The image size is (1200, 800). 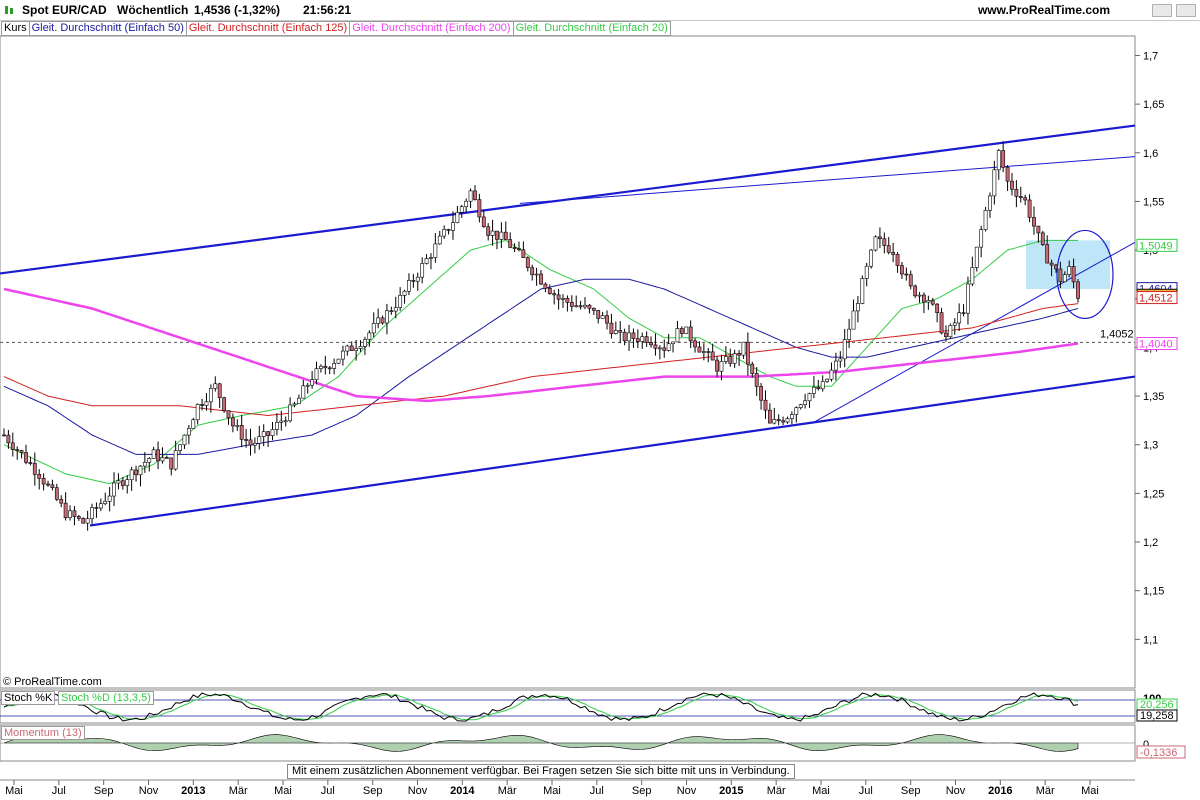 What do you see at coordinates (193, 791) in the screenshot?
I see `x-tick-label: 2013` at bounding box center [193, 791].